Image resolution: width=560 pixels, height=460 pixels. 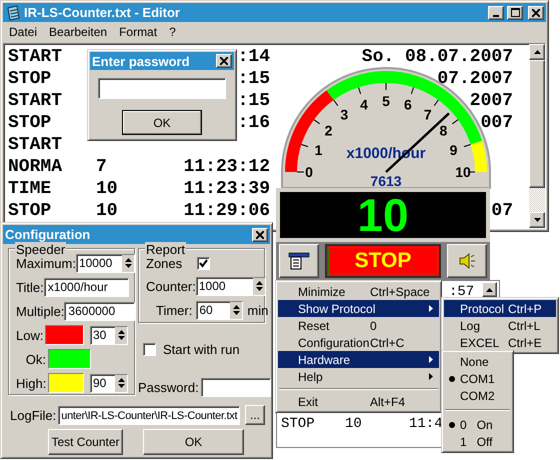 I want to click on text-line: 007, so click(x=496, y=123).